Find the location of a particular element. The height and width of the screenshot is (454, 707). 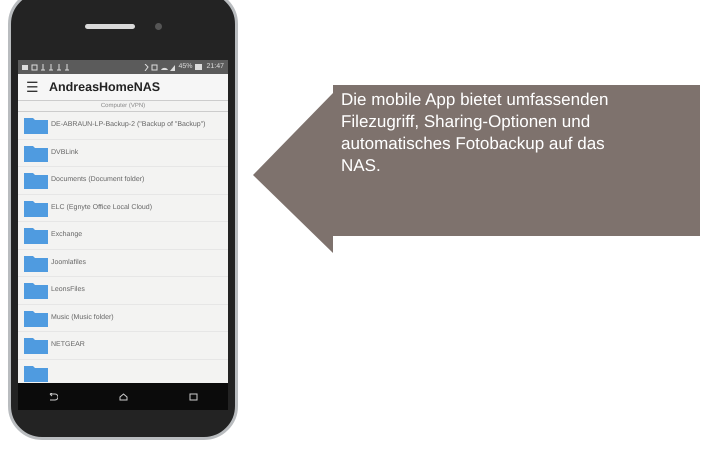

app-title: AndreasHomeNAS is located at coordinates (104, 87).